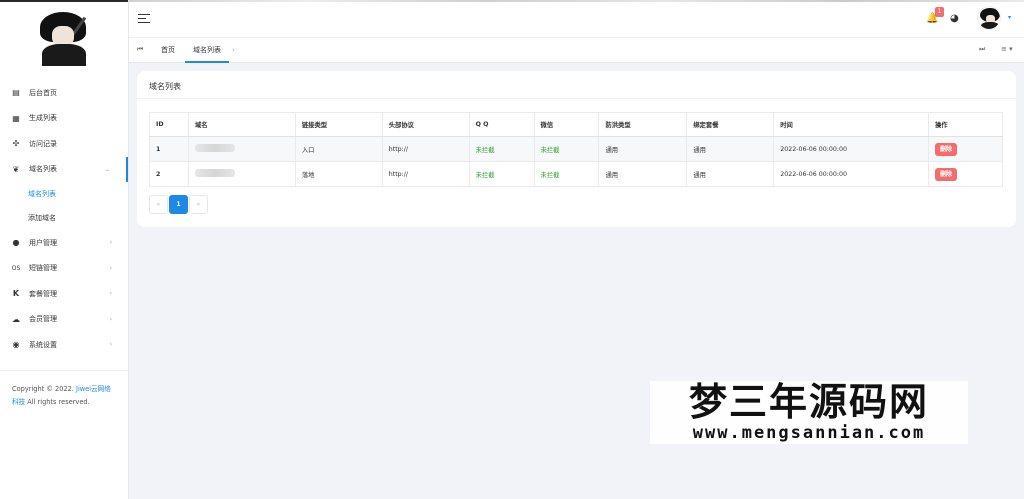  What do you see at coordinates (576, 1) in the screenshot?
I see `header-top-strip` at bounding box center [576, 1].